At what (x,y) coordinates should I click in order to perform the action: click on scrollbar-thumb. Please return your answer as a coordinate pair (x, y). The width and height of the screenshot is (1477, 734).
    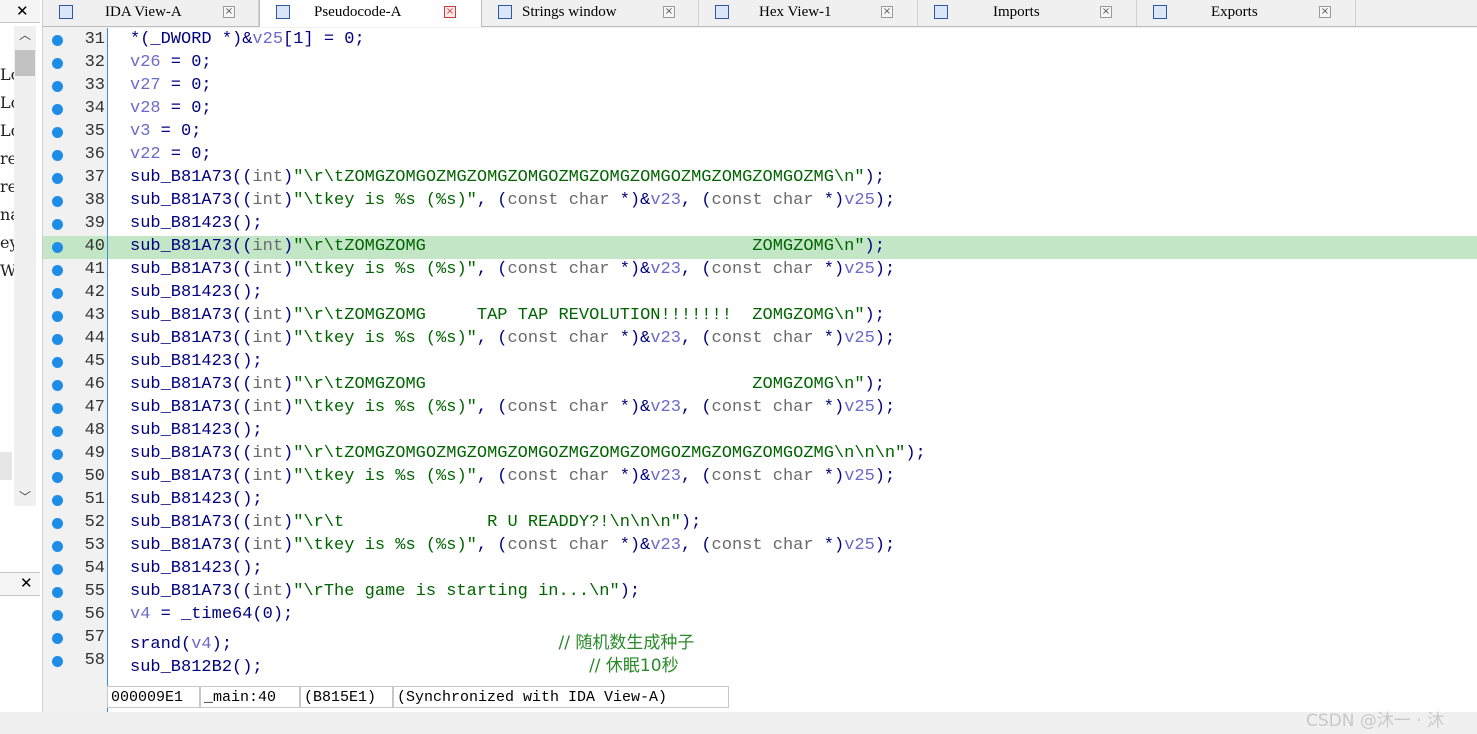
    Looking at the image, I should click on (25, 63).